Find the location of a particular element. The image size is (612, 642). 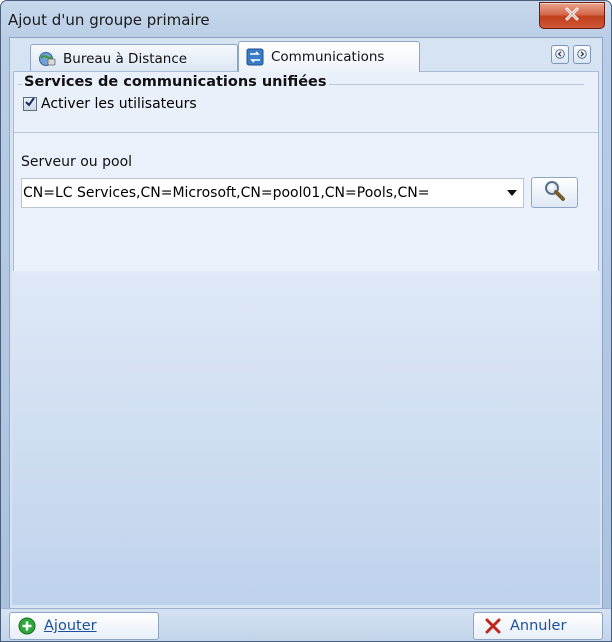

tab-label: Communications is located at coordinates (328, 57).